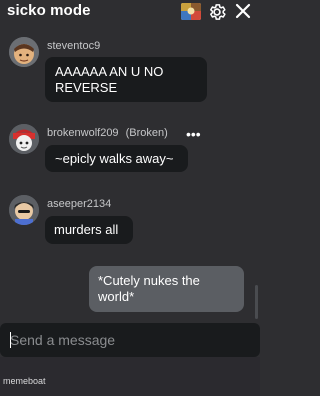  I want to click on group-avatar-thumbnail, so click(191, 11).